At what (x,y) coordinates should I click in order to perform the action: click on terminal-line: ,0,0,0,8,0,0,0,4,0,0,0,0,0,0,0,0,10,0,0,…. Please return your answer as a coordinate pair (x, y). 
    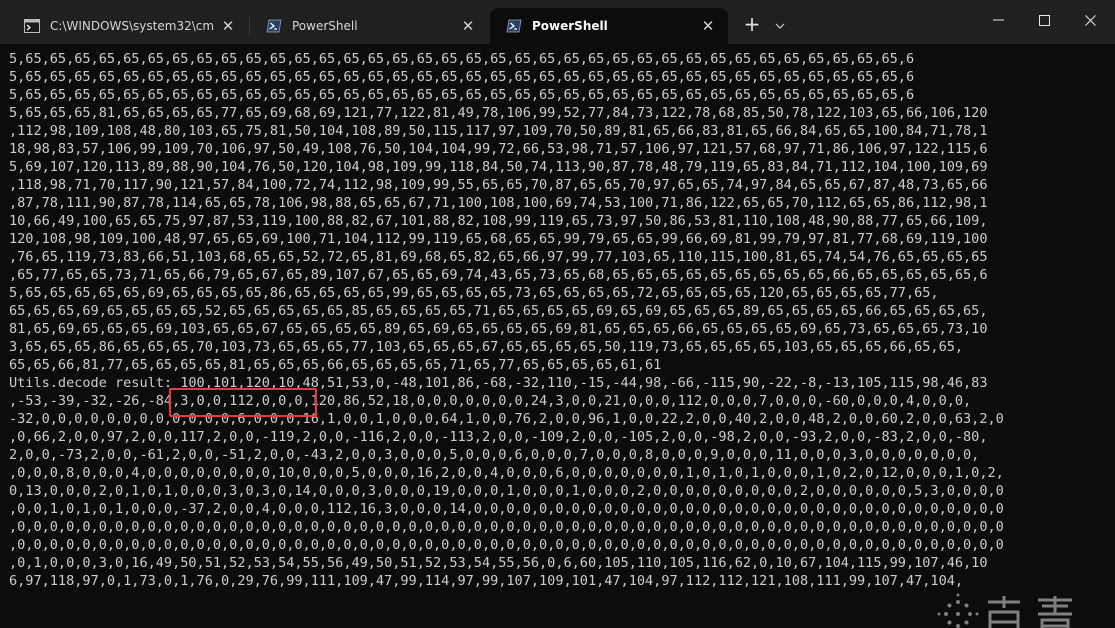
    Looking at the image, I should click on (506, 473).